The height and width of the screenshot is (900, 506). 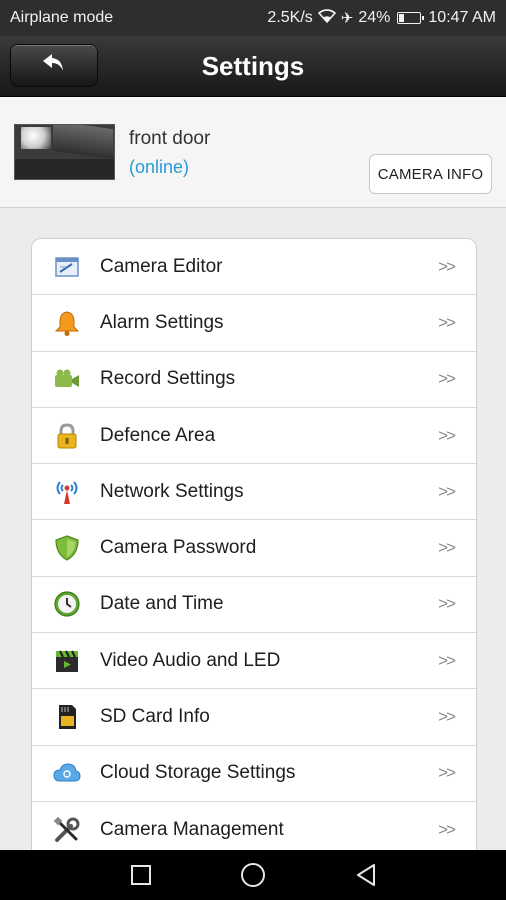 What do you see at coordinates (62, 17) in the screenshot?
I see `airplane-mode-text: Airplane mode` at bounding box center [62, 17].